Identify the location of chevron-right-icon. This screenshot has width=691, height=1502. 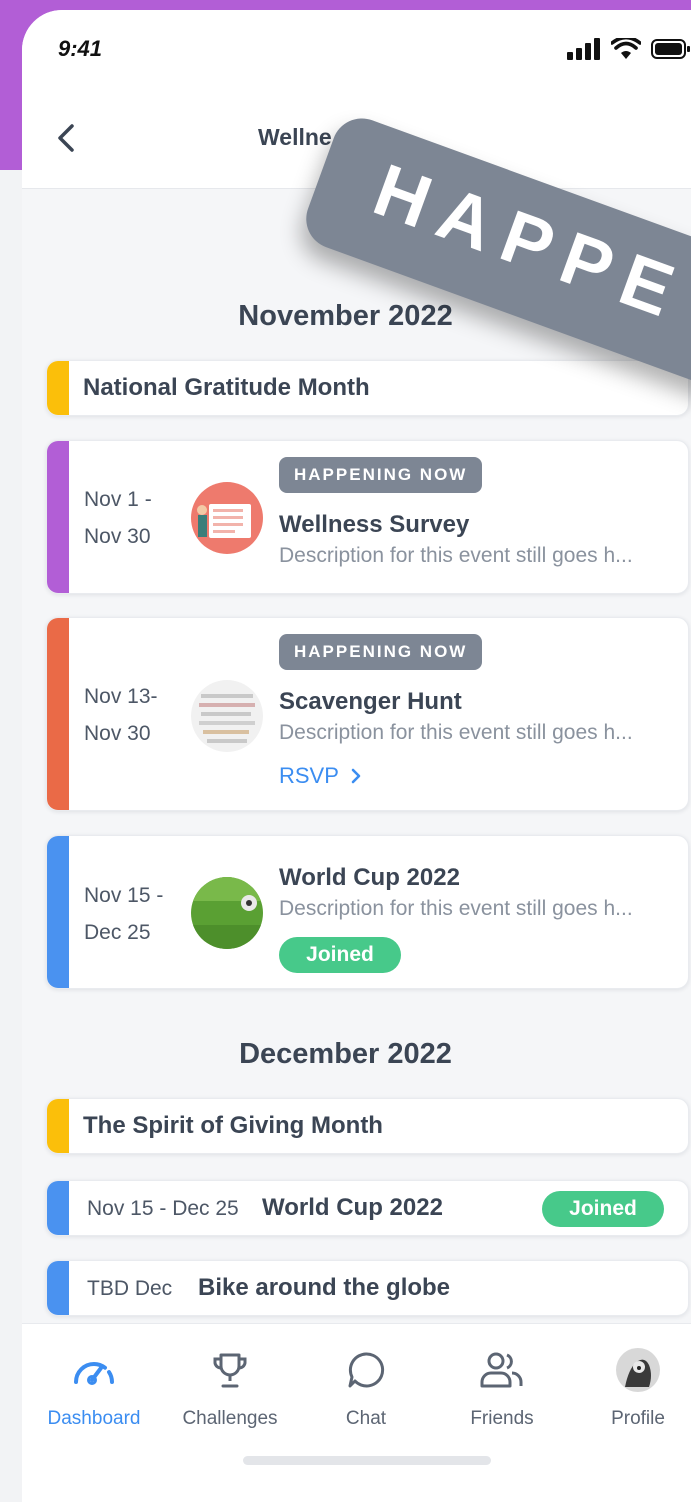
(355, 776).